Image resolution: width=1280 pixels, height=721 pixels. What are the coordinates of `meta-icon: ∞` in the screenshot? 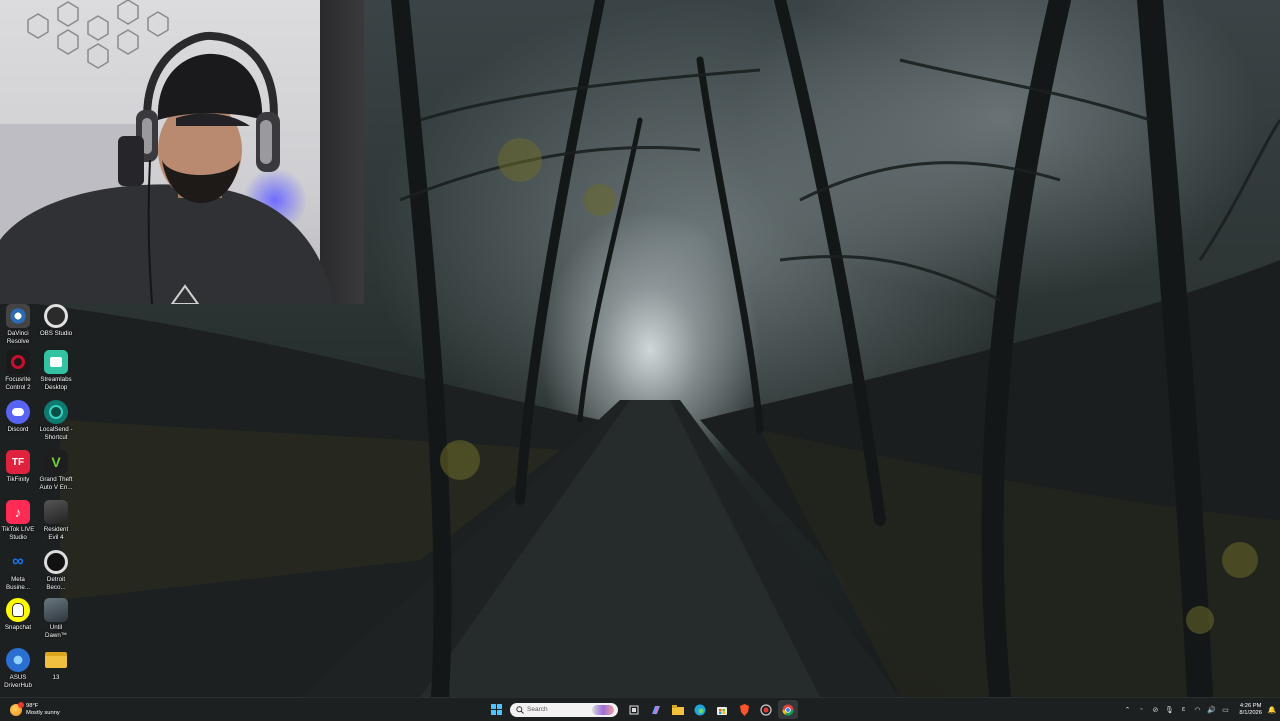 It's located at (18, 561).